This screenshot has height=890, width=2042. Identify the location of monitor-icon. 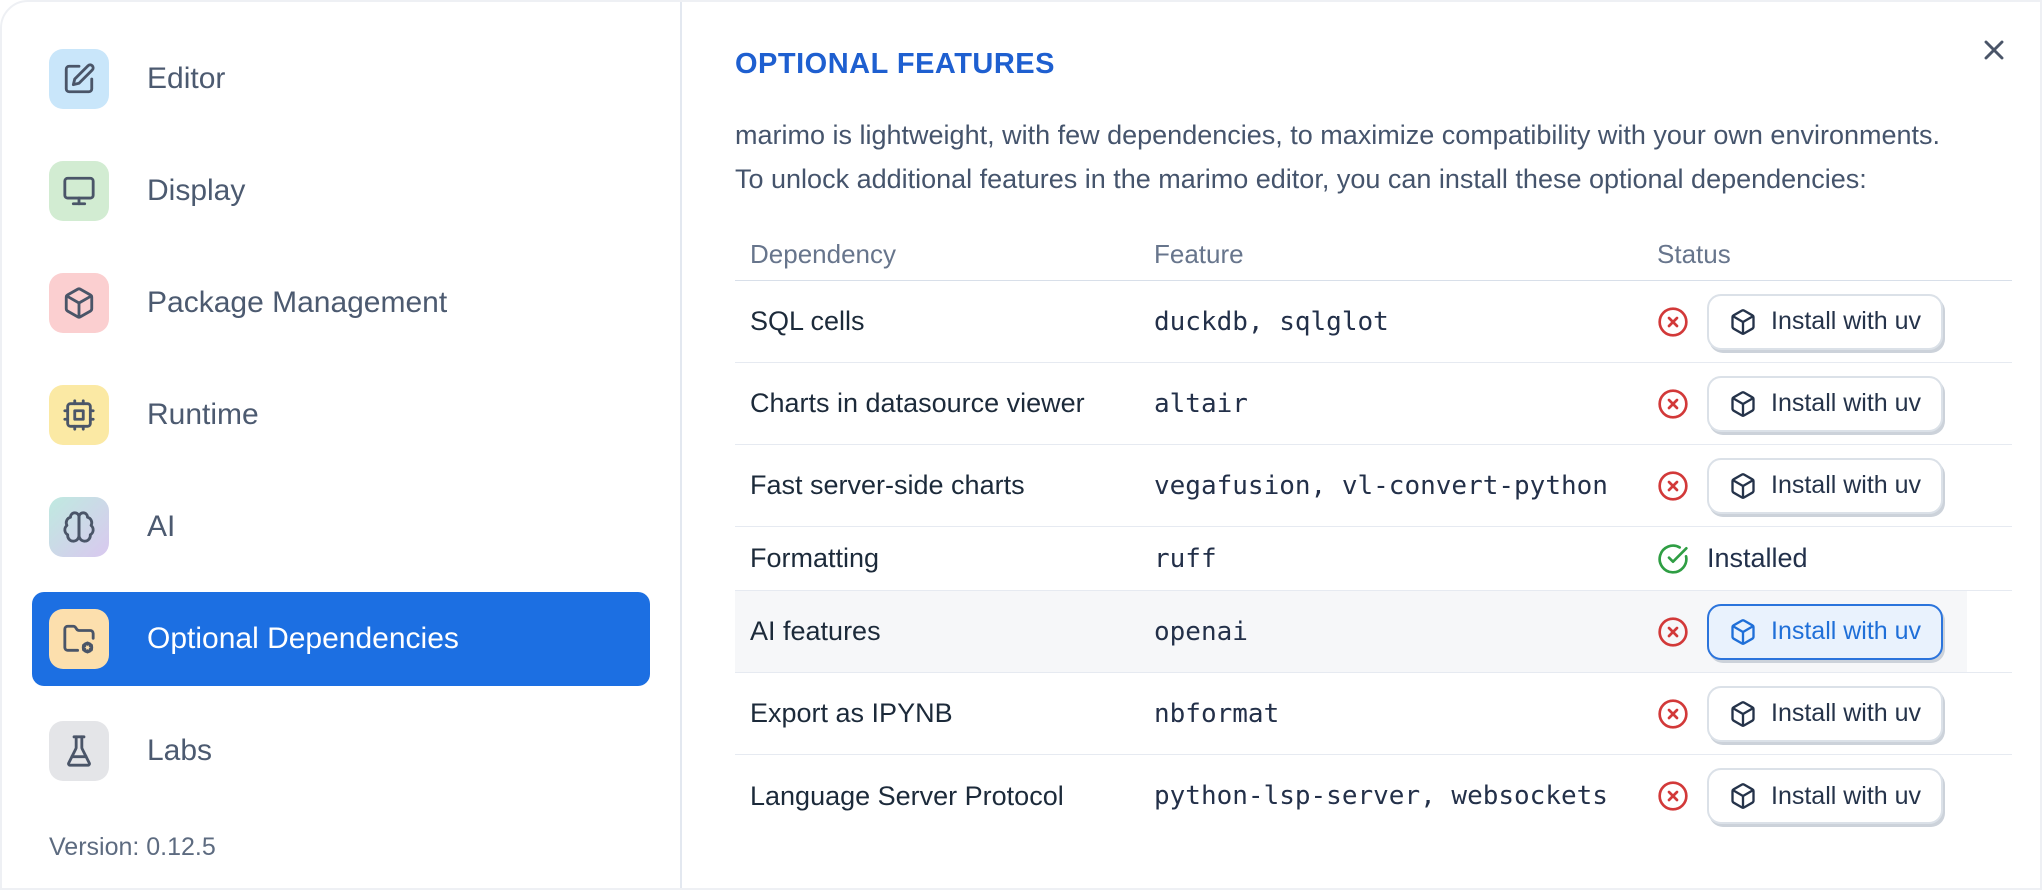
(79, 191).